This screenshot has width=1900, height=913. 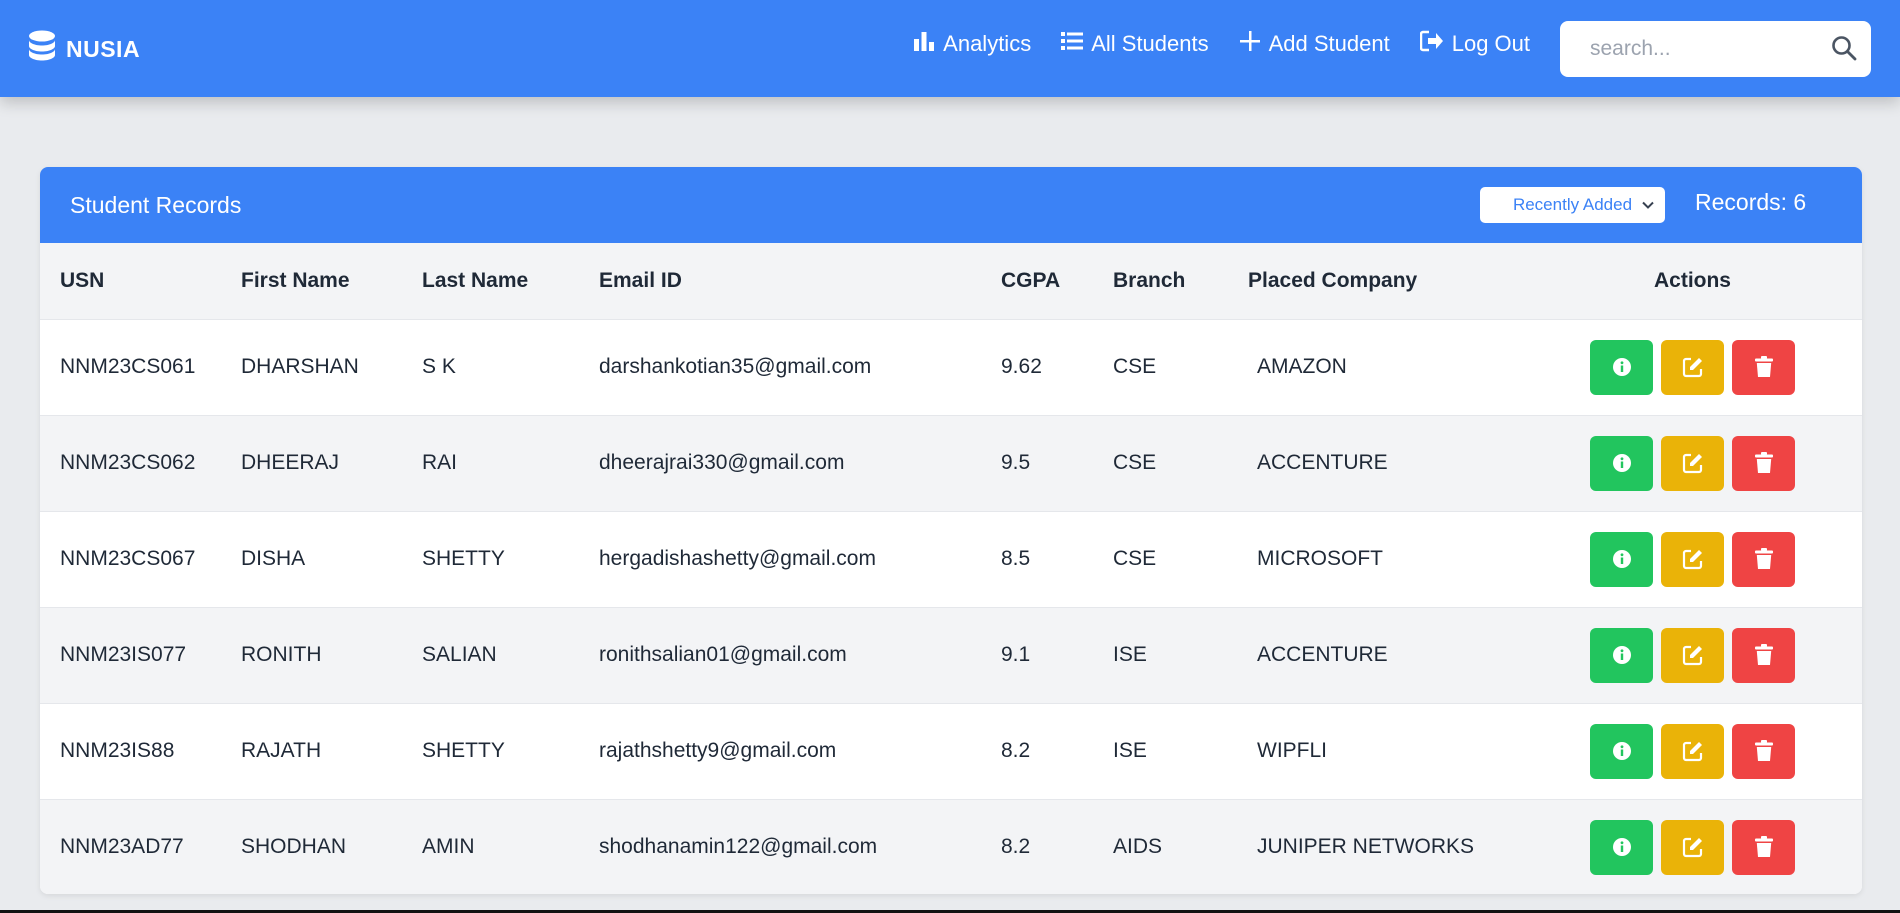 What do you see at coordinates (1692, 280) in the screenshot?
I see `header-actions: Actions` at bounding box center [1692, 280].